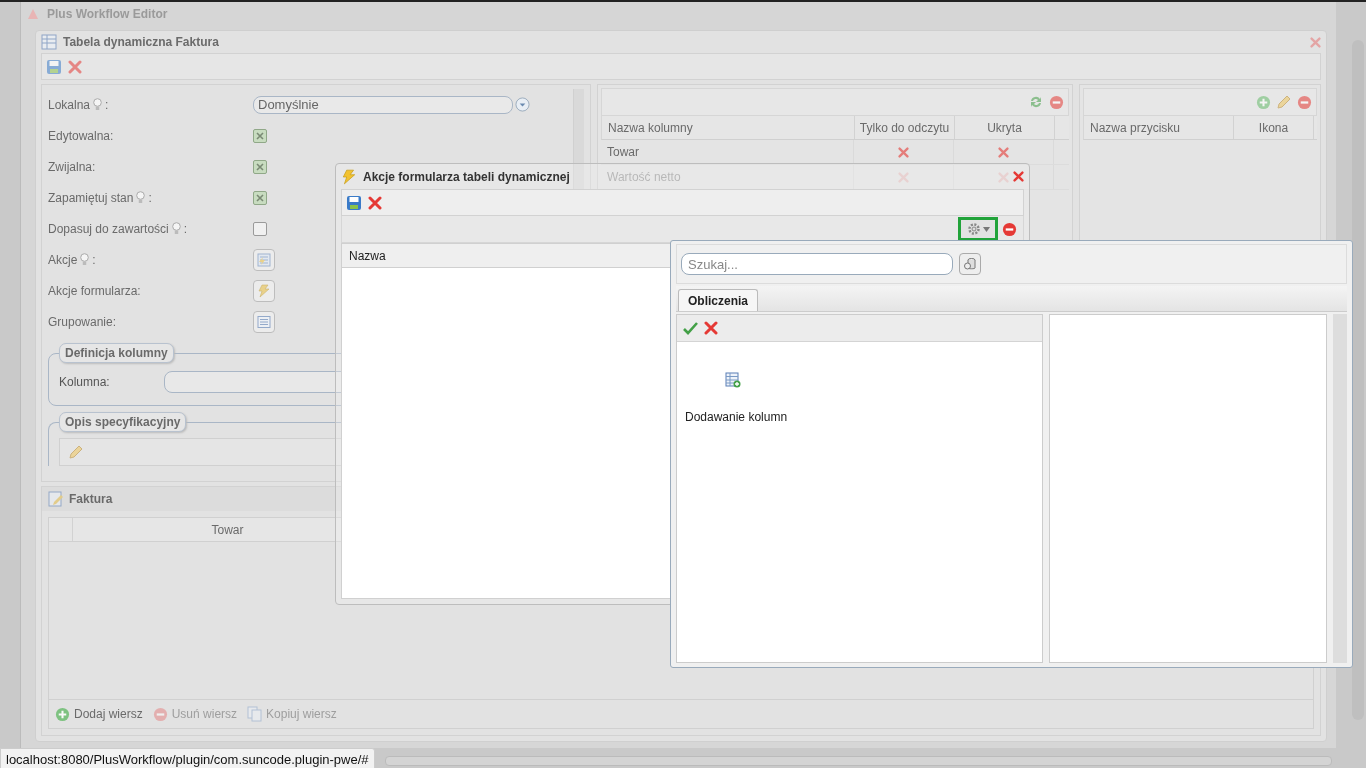 The image size is (1366, 768). What do you see at coordinates (85, 382) in the screenshot?
I see `field-label: Kolumna:` at bounding box center [85, 382].